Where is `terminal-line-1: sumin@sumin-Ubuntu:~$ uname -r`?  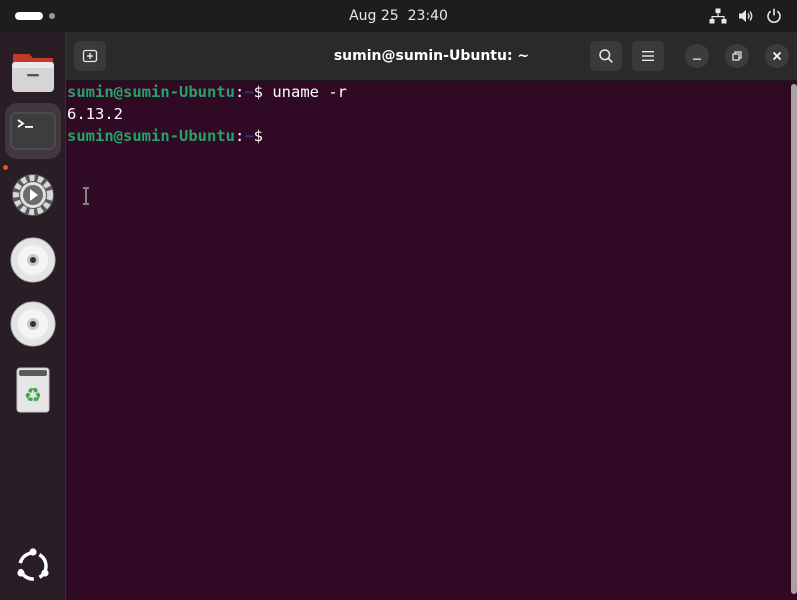
terminal-line-1: sumin@sumin-Ubuntu:~$ uname -r is located at coordinates (207, 92).